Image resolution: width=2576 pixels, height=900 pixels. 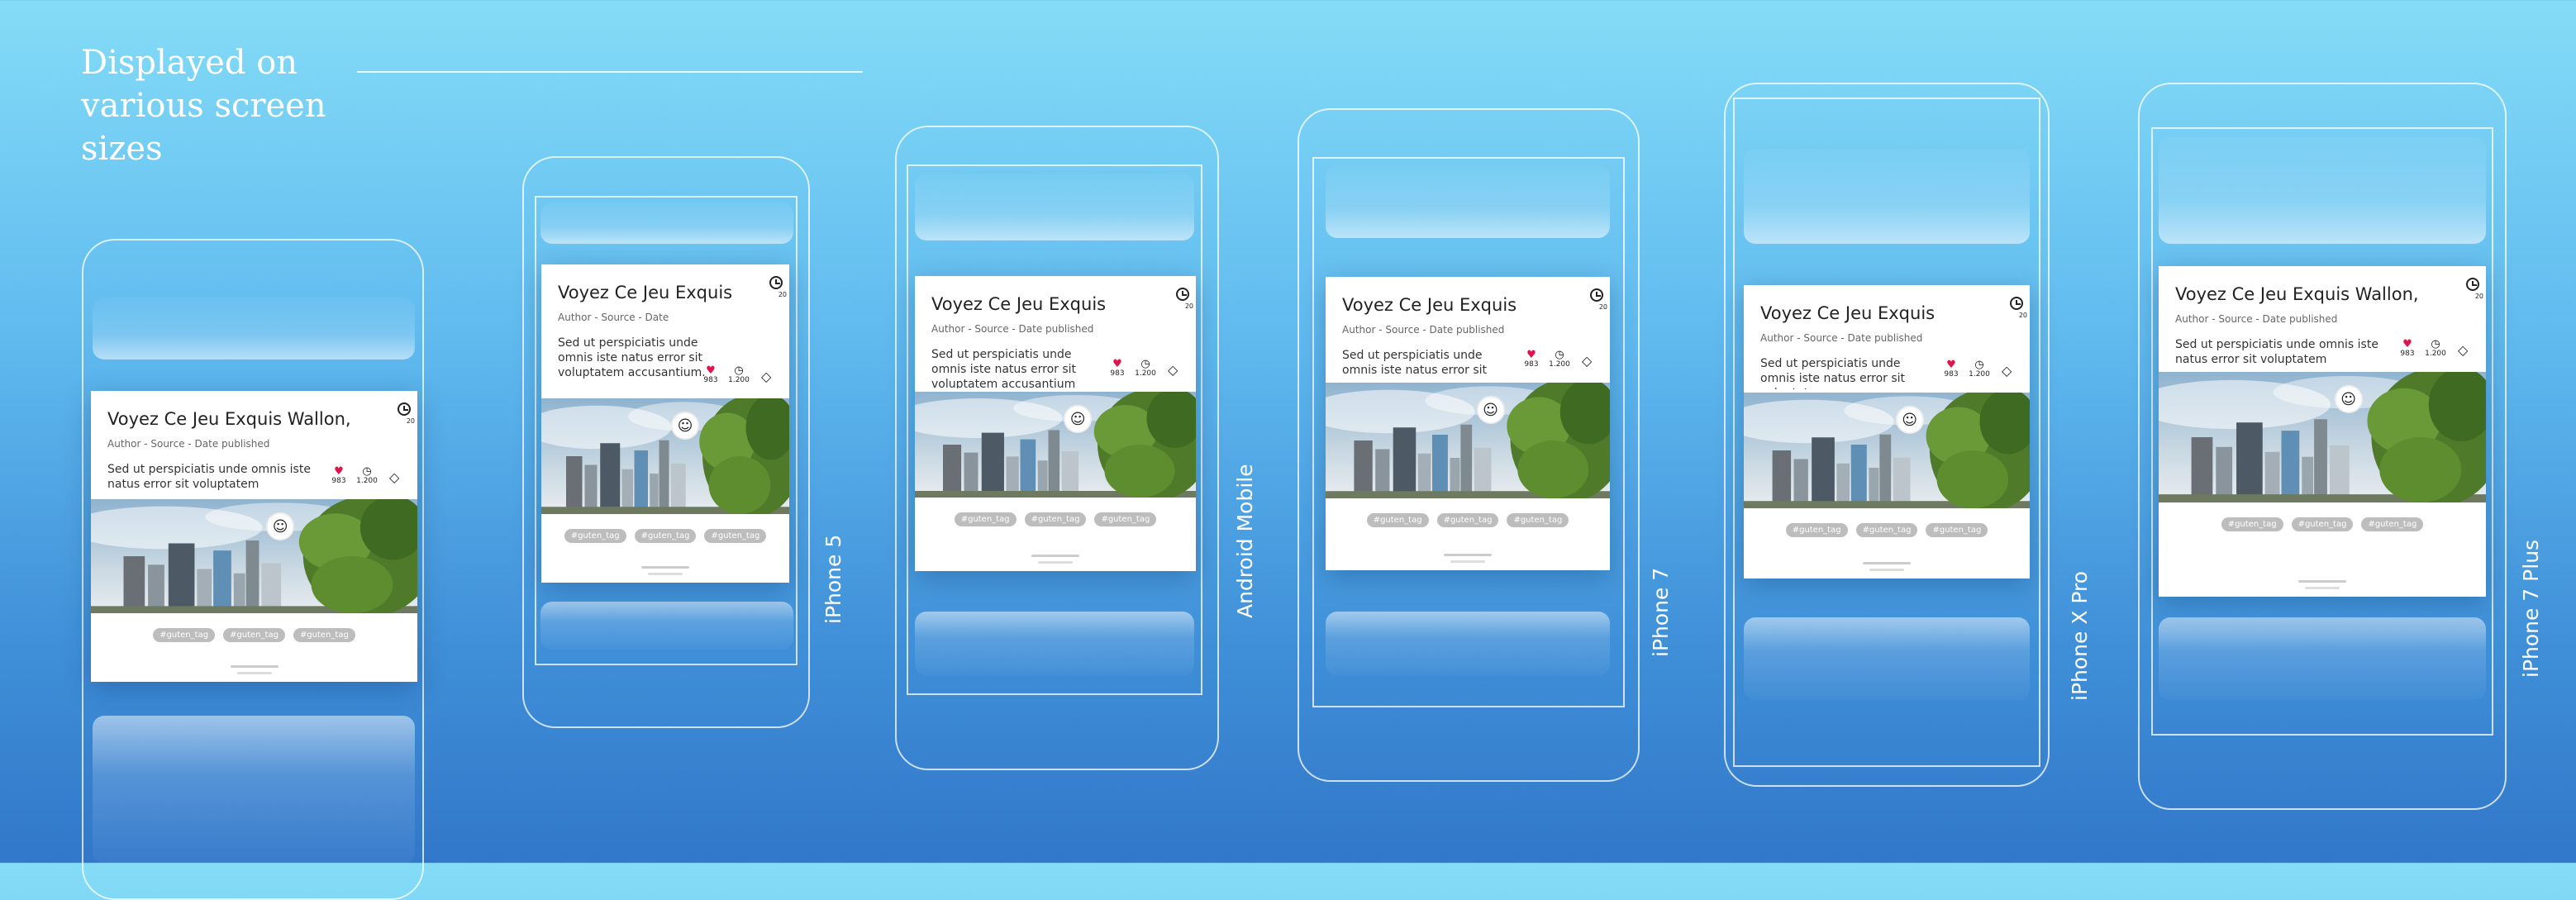 What do you see at coordinates (229, 419) in the screenshot?
I see `article-title: Voyez Ce Jeu Exquis Wallon,` at bounding box center [229, 419].